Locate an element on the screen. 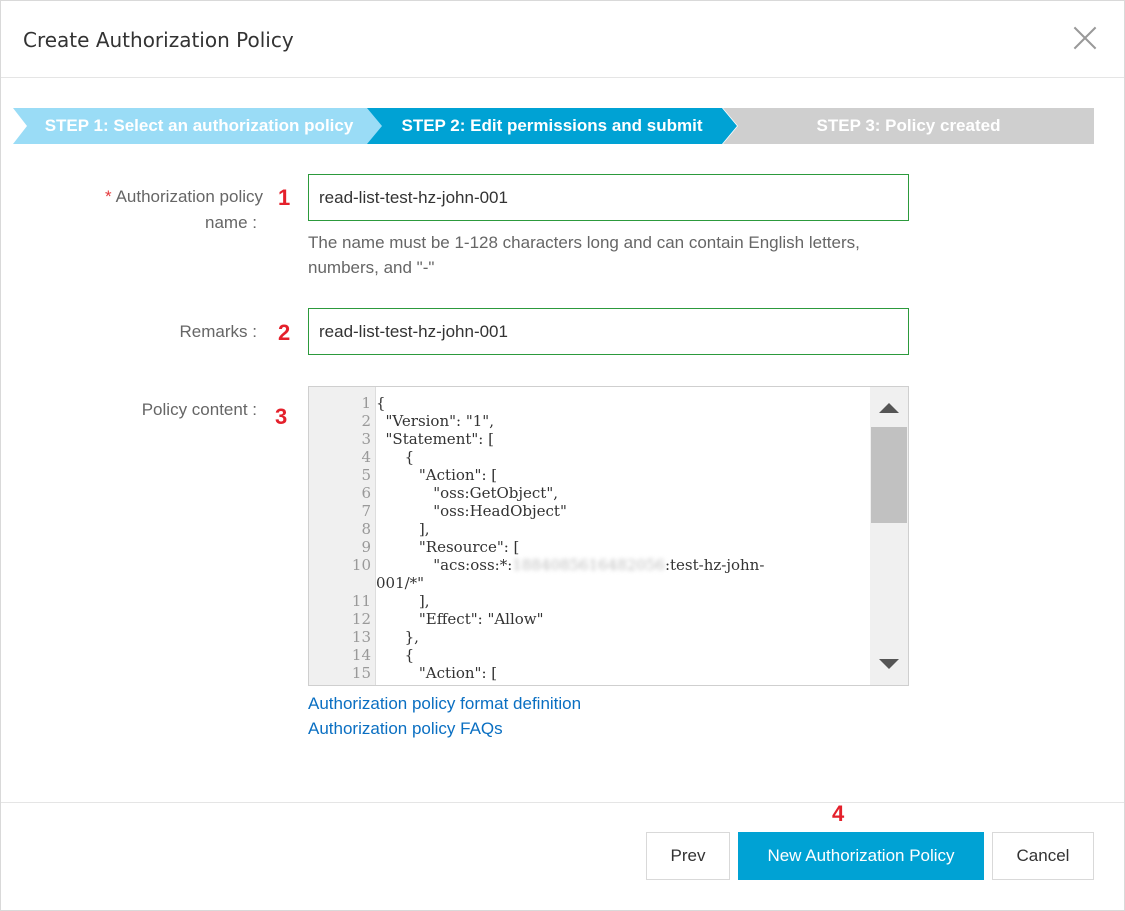 Image resolution: width=1125 pixels, height=911 pixels. format-definition-link: Authorization policy format definition is located at coordinates (444, 704).